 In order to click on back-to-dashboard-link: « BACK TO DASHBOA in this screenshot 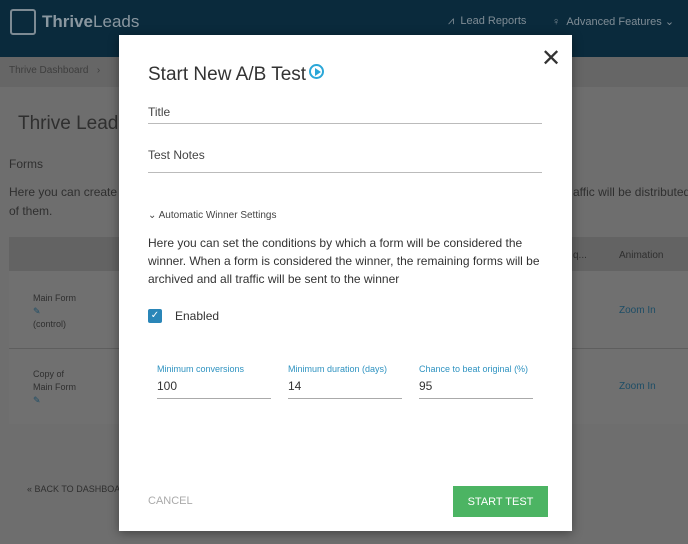, I will do `click(73, 489)`.